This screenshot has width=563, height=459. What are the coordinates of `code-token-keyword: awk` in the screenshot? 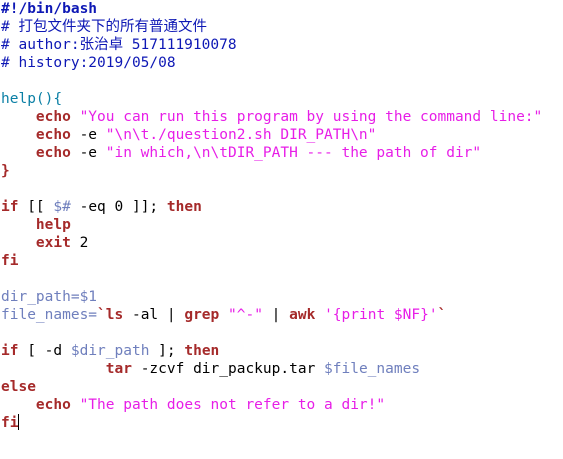 It's located at (302, 315).